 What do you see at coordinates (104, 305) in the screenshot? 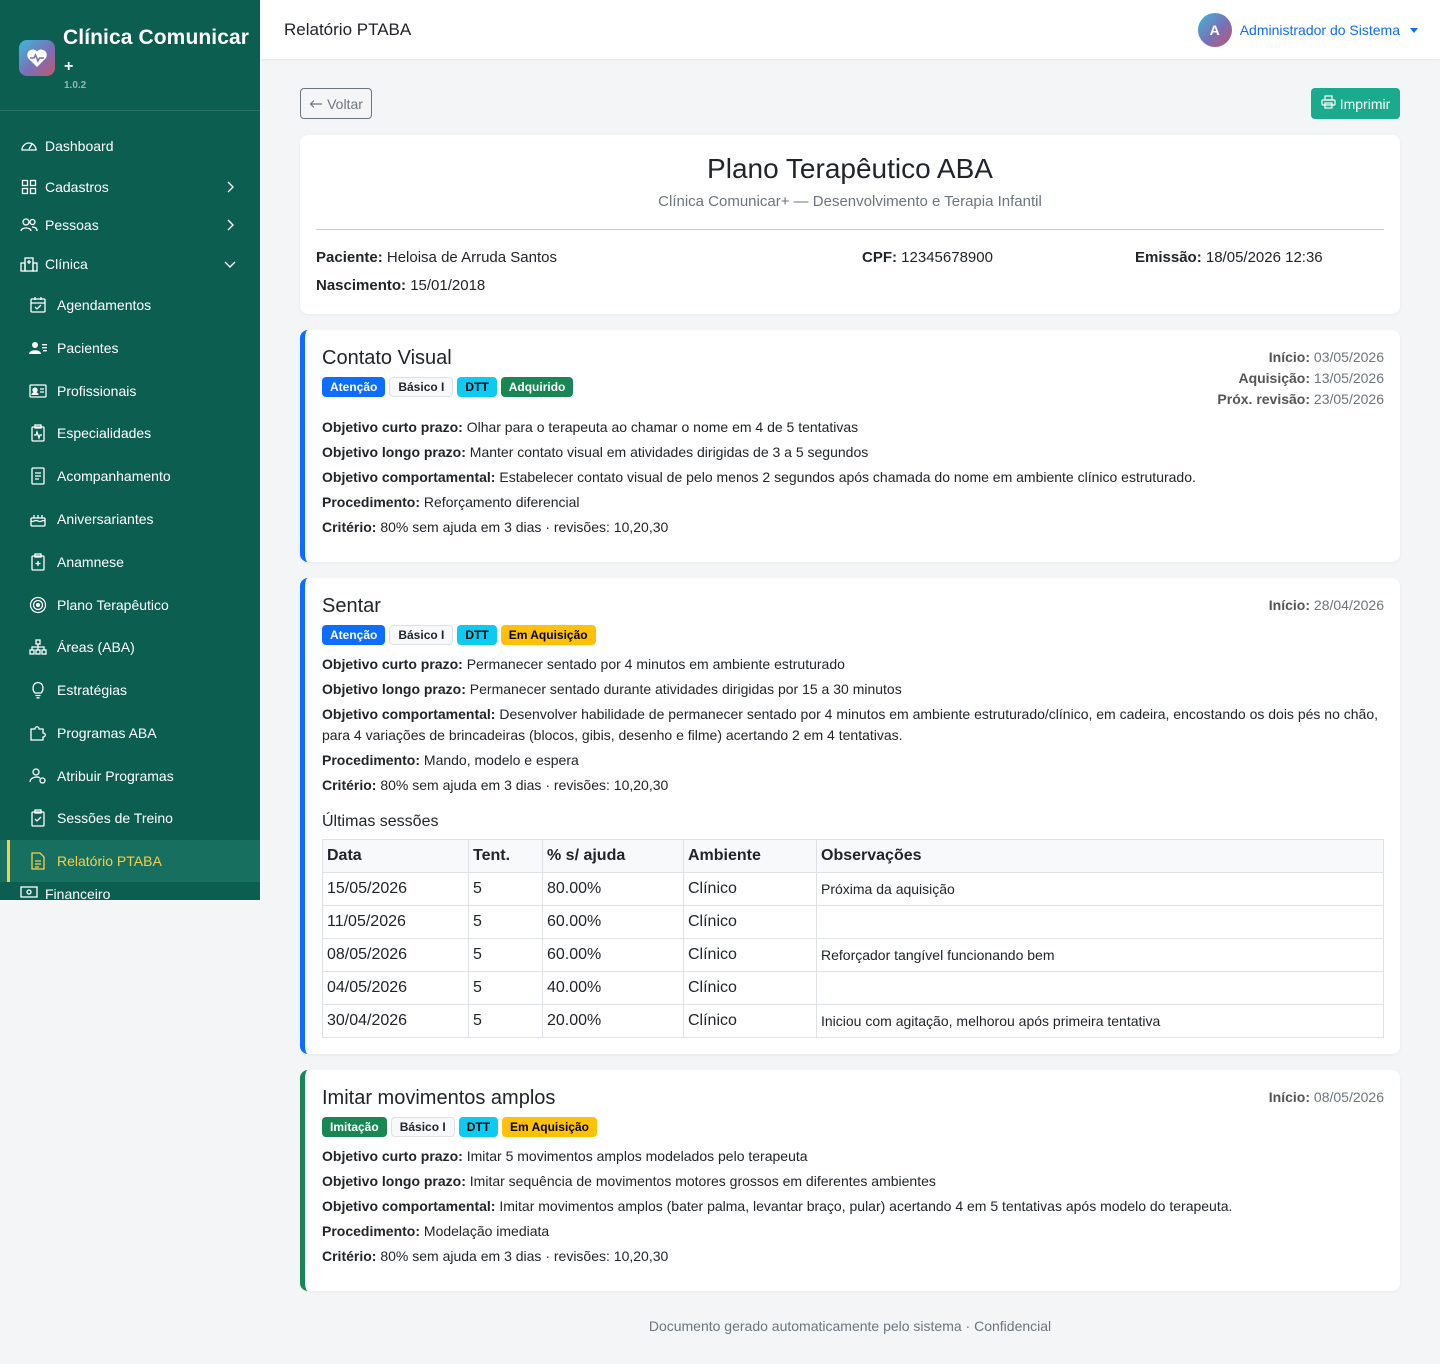
I see `sidebar-item-label: Agendamentos` at bounding box center [104, 305].